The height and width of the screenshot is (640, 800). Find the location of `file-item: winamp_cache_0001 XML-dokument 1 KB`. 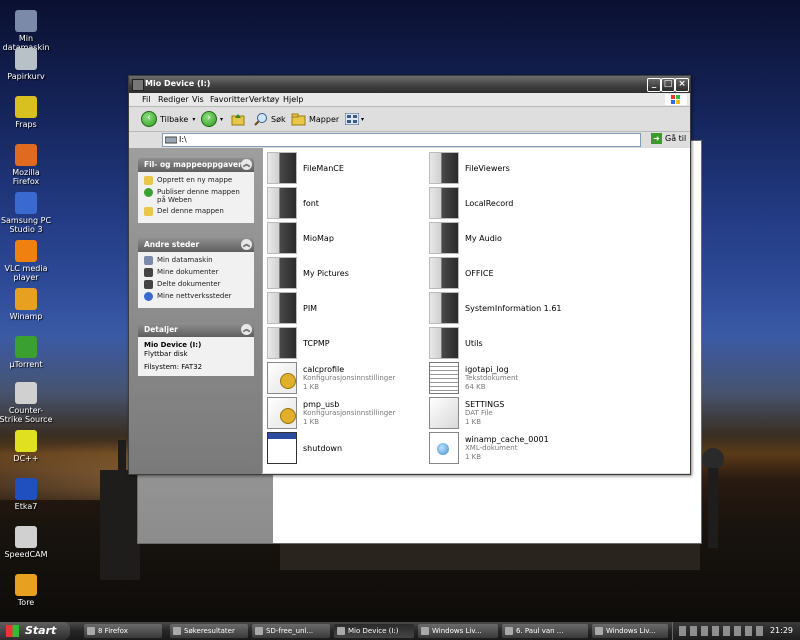

file-item: winamp_cache_0001 XML-dokument 1 KB is located at coordinates (509, 448).